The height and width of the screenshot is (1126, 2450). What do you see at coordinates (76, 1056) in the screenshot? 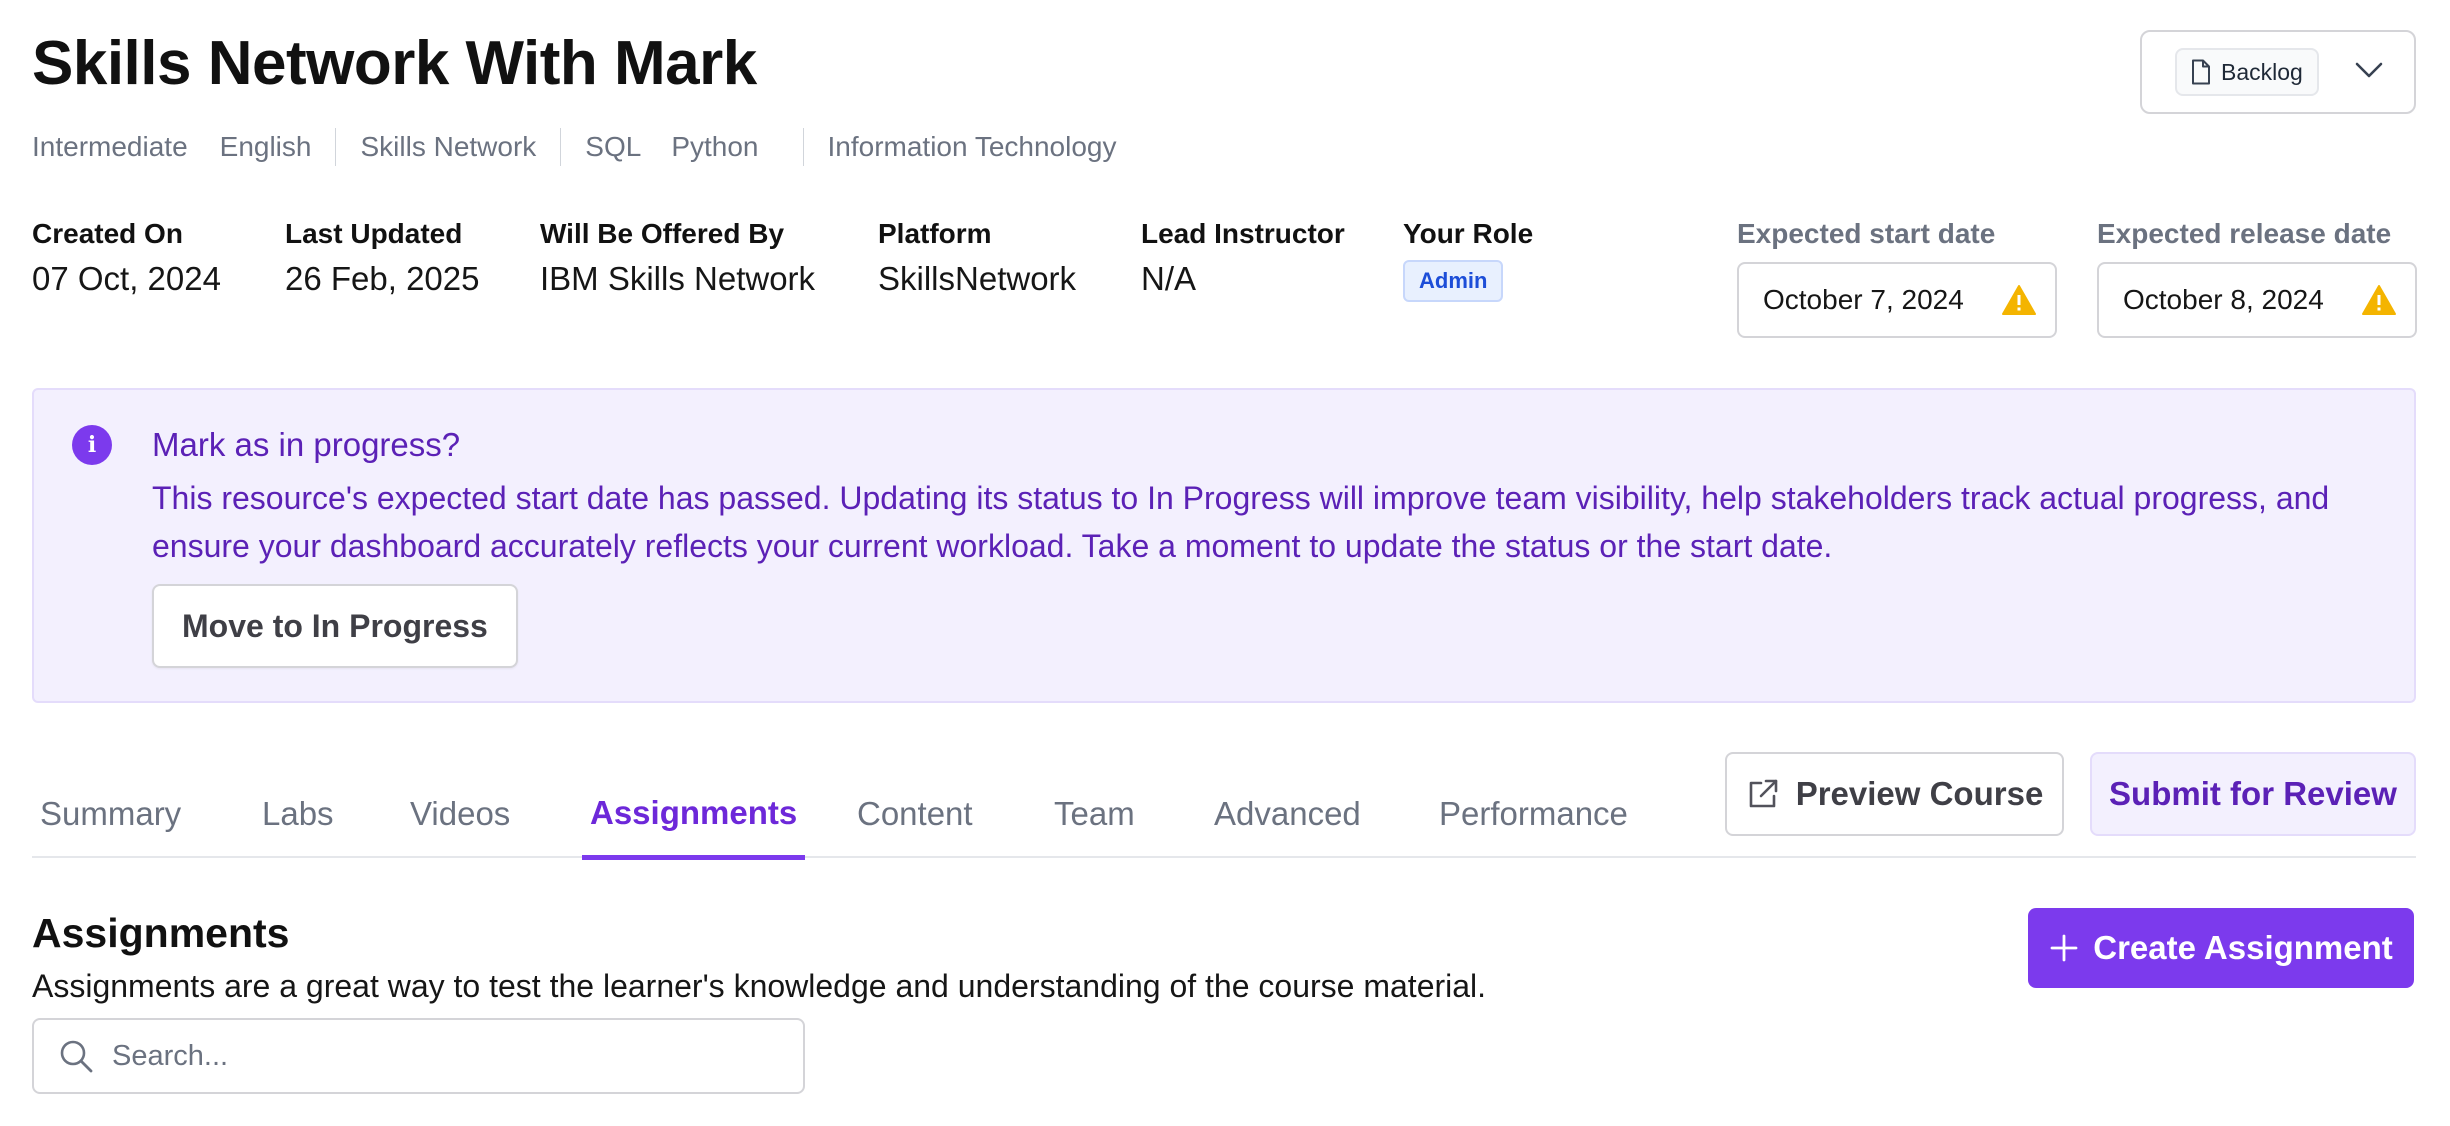
I see `search-icon` at bounding box center [76, 1056].